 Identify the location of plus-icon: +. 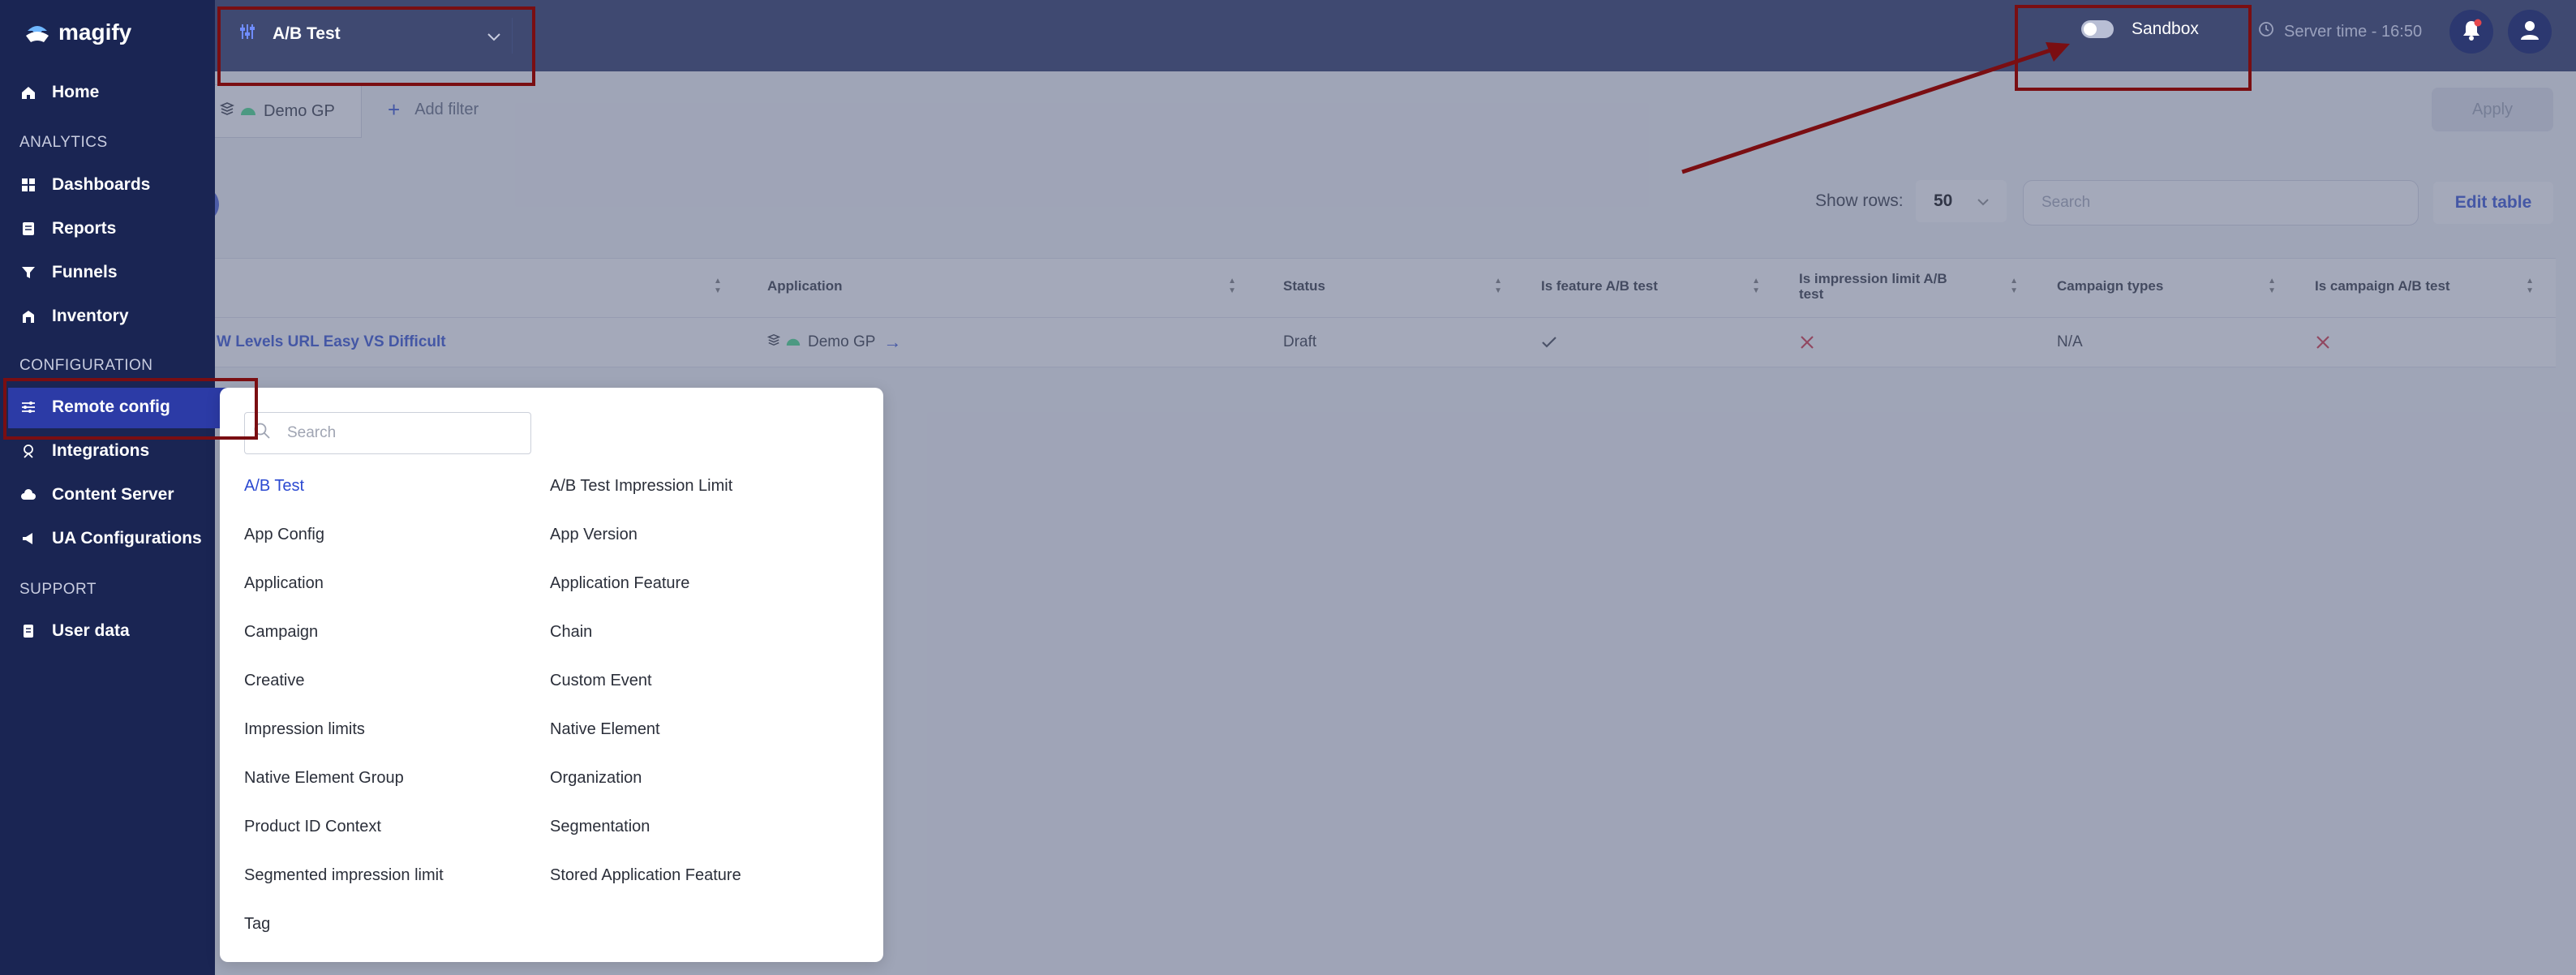
(394, 109).